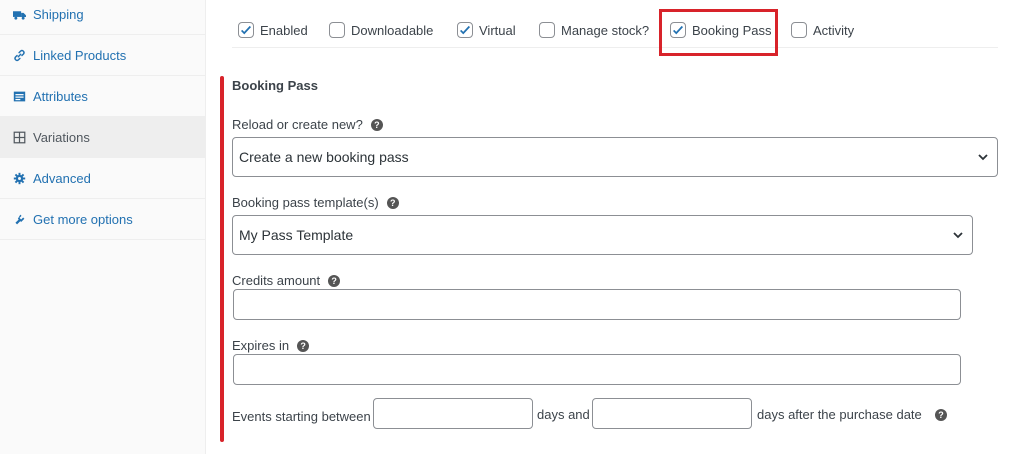 This screenshot has width=1024, height=454. I want to click on virtual-checkbox: Virtual, so click(486, 30).